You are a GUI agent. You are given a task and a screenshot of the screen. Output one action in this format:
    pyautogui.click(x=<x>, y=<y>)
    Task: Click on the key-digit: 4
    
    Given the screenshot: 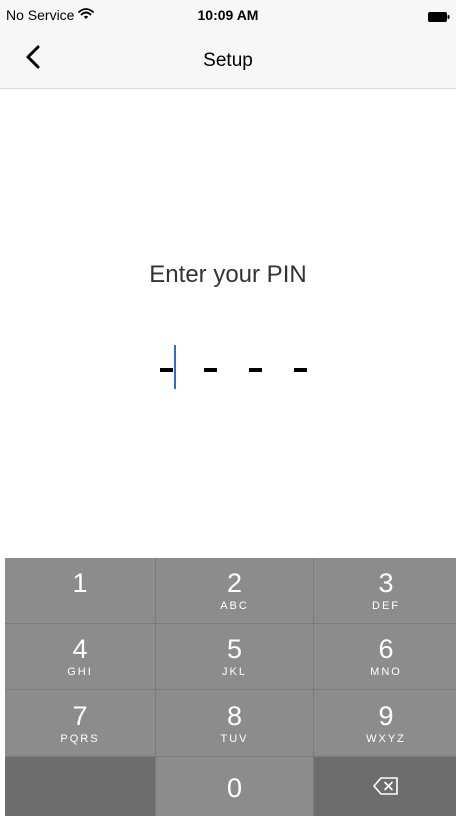 What is the action you would take?
    pyautogui.click(x=80, y=649)
    